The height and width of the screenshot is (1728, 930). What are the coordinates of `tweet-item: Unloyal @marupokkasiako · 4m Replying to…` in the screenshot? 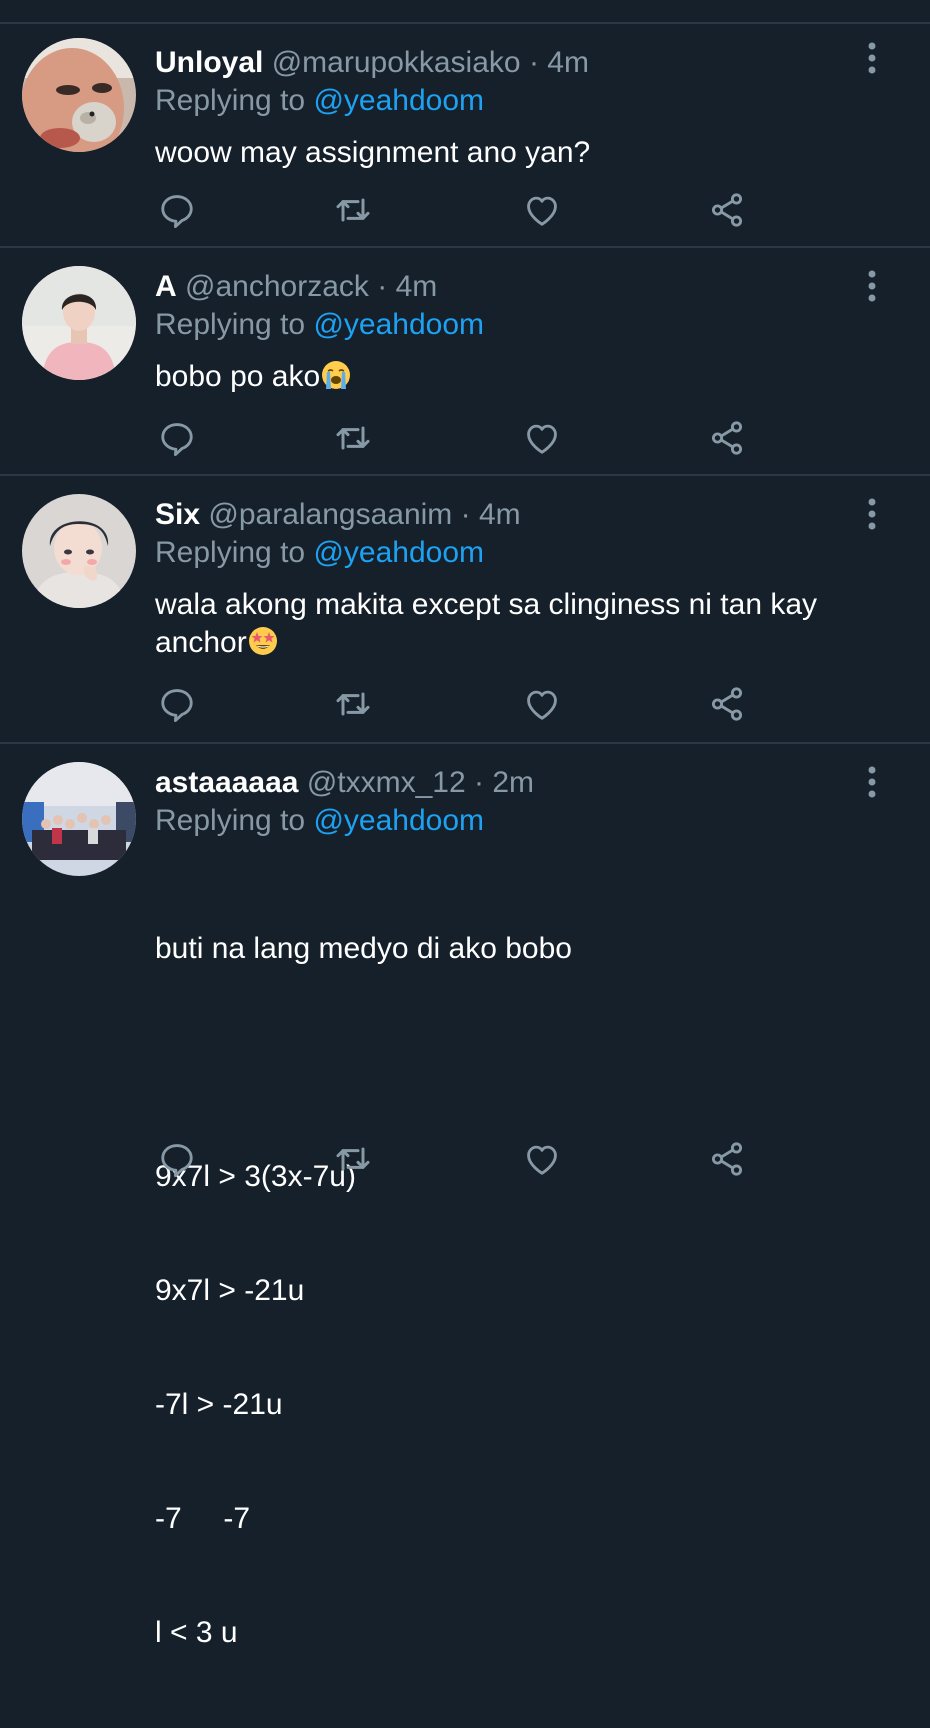 It's located at (465, 136).